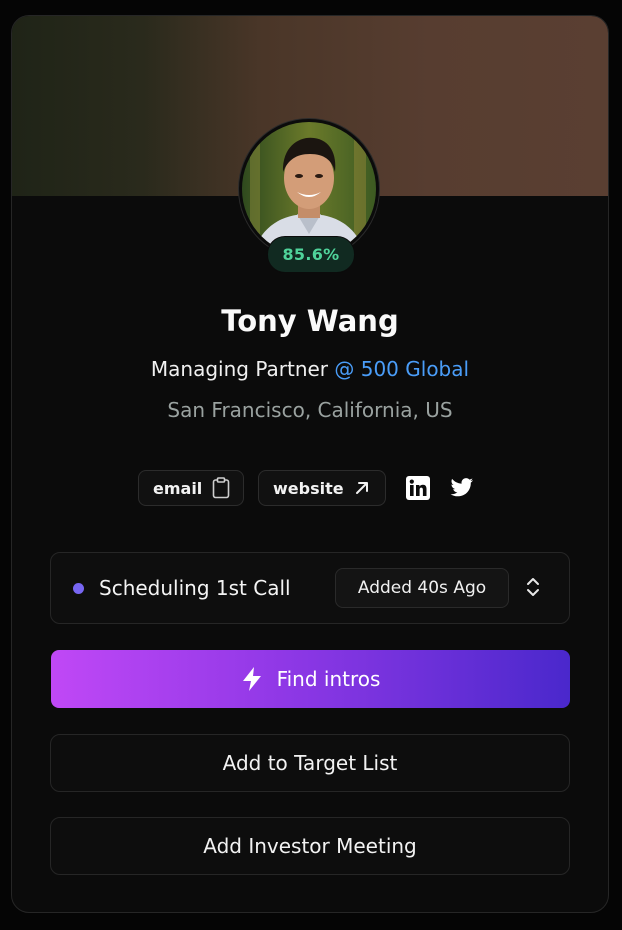  Describe the element at coordinates (310, 321) in the screenshot. I see `profile-name: Tony Wang` at that location.